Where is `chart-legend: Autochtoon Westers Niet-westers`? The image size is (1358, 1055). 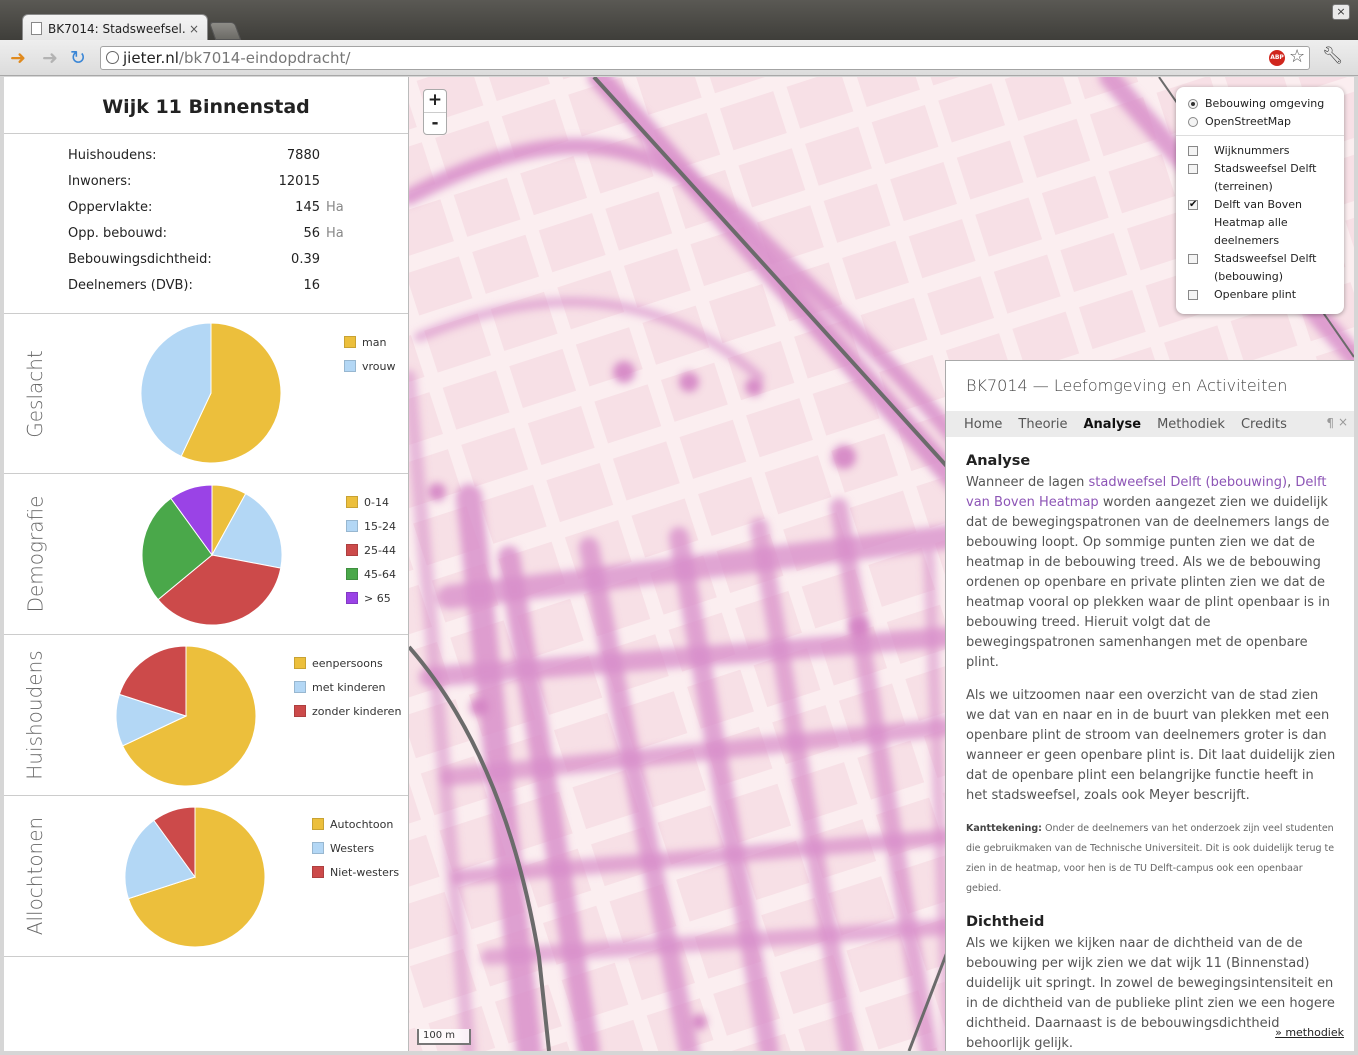
chart-legend: Autochtoon Westers Niet-westers is located at coordinates (355, 848).